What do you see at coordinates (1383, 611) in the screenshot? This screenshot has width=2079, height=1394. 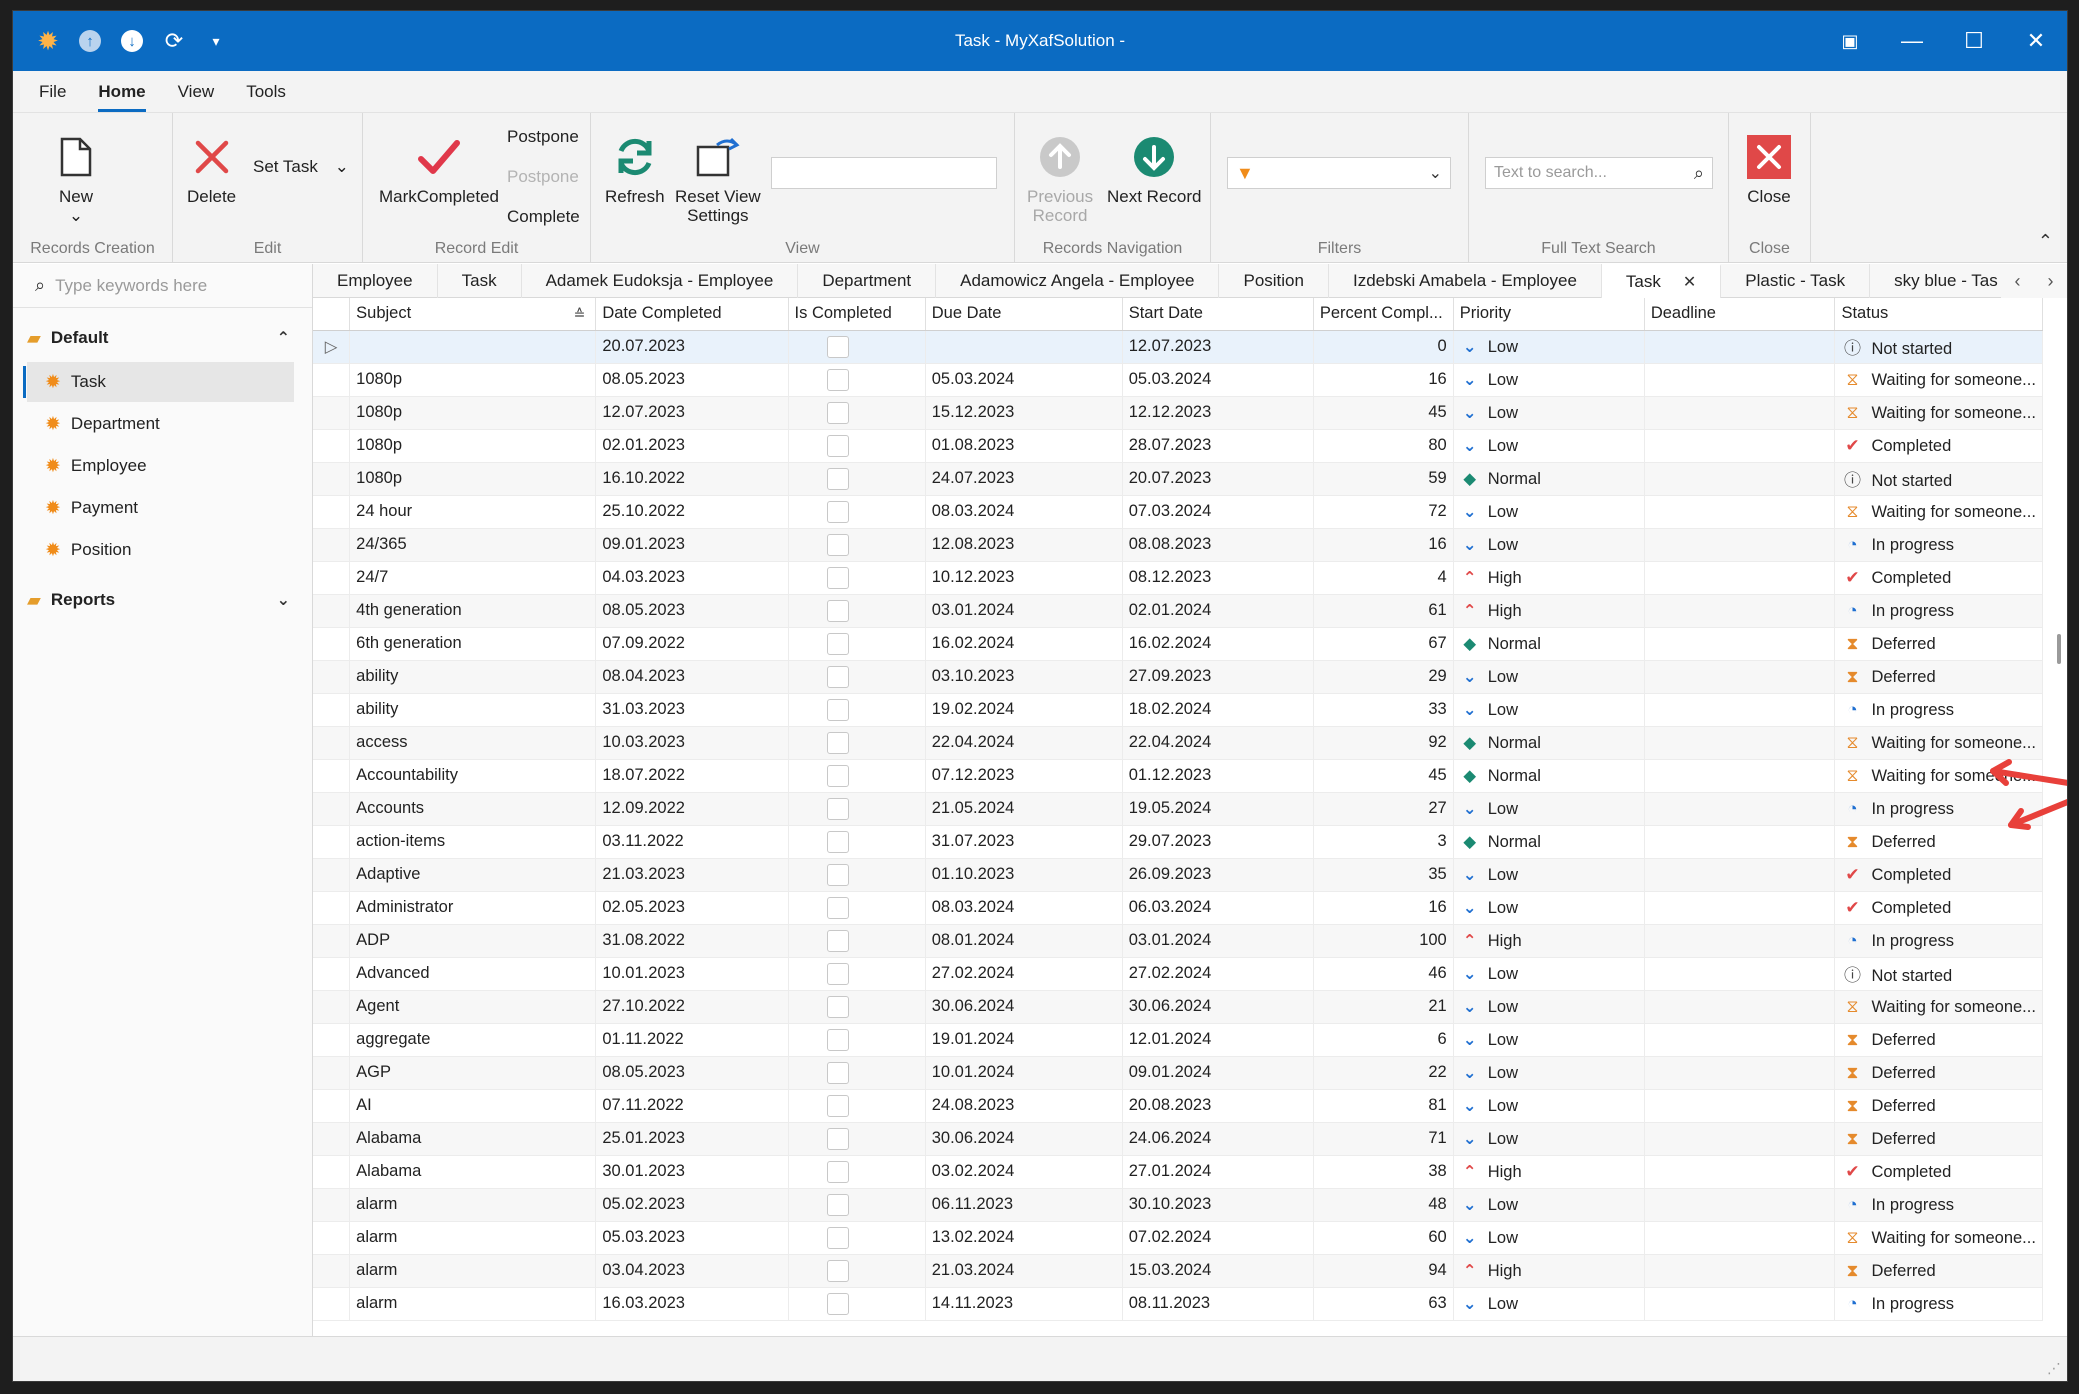 I see `cell-percent-completed: 61` at bounding box center [1383, 611].